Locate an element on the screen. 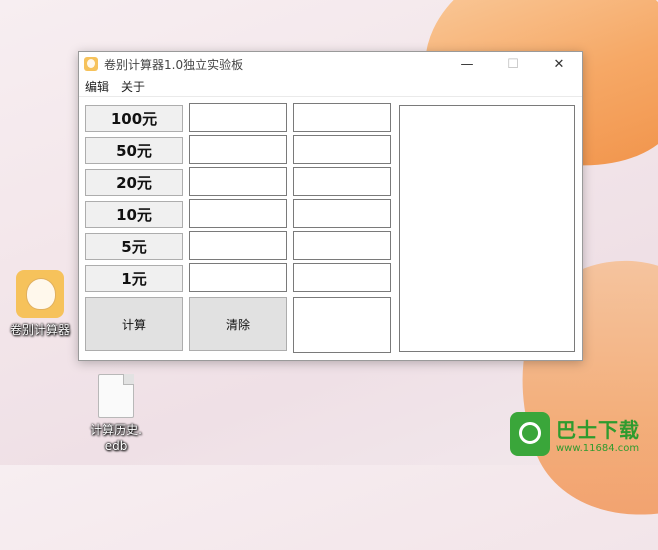 This screenshot has width=658, height=550. maximize-icon: ☐ is located at coordinates (513, 64).